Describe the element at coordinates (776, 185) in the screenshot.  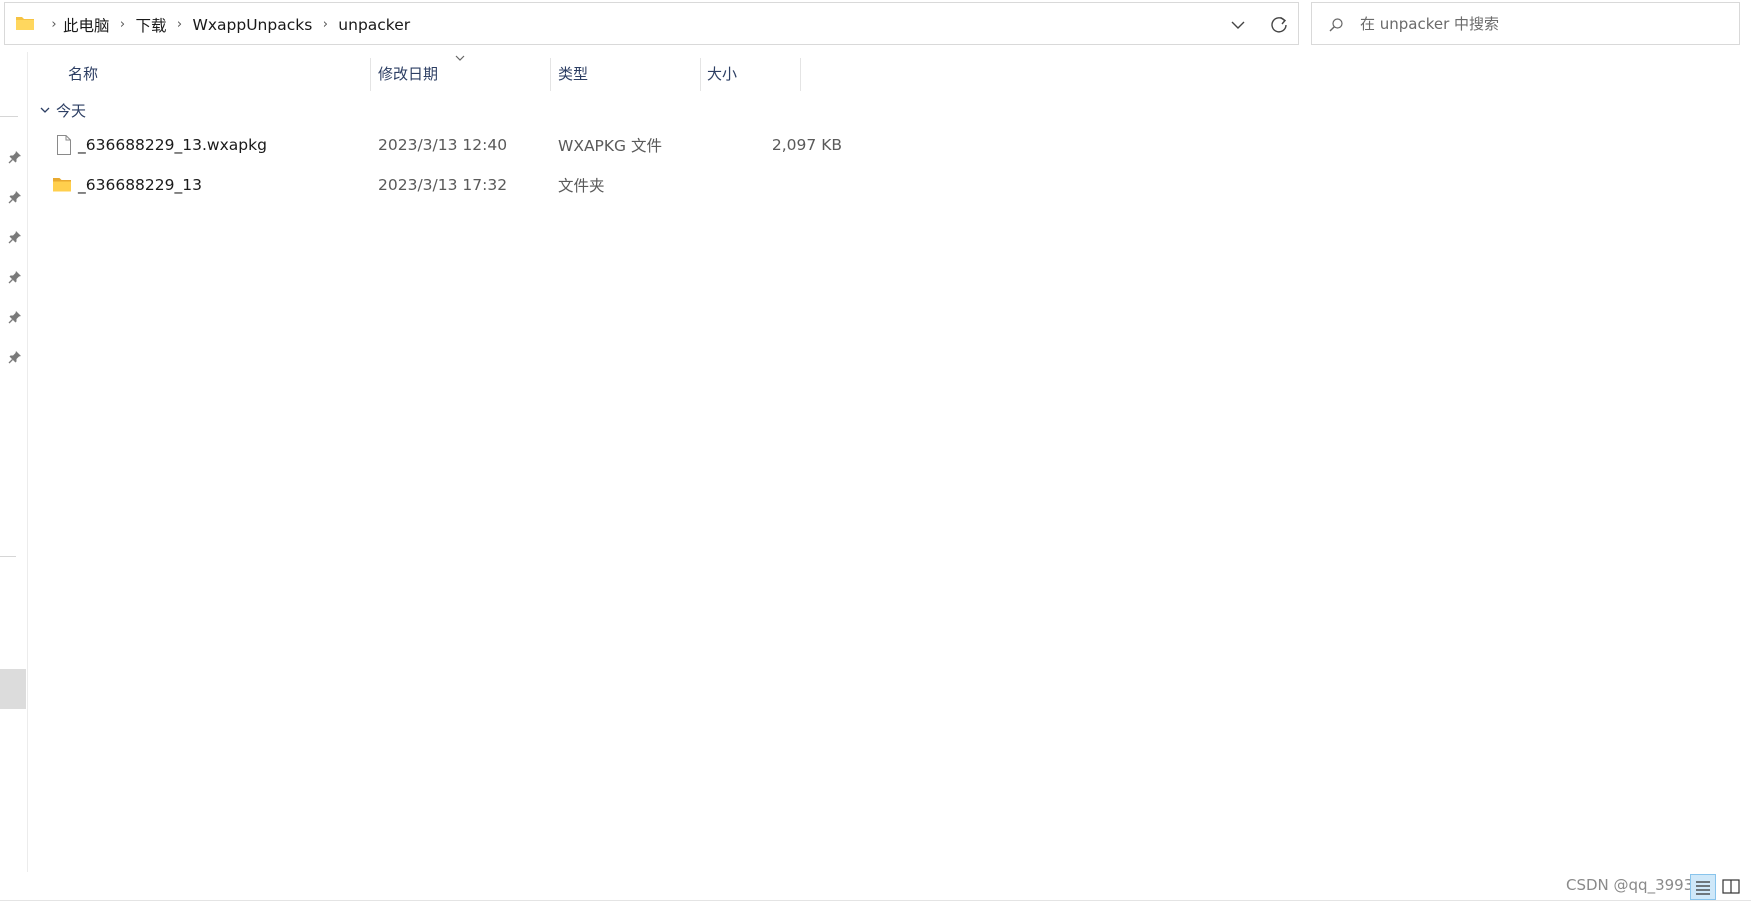
I see `file-size` at that location.